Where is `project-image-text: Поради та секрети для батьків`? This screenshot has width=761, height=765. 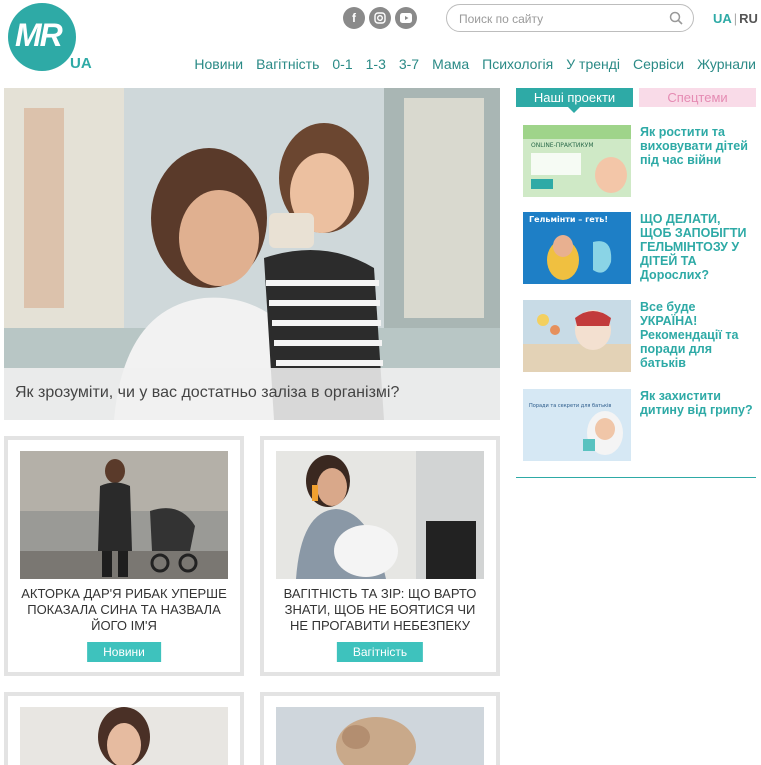 project-image-text: Поради та секрети для батьків is located at coordinates (570, 406).